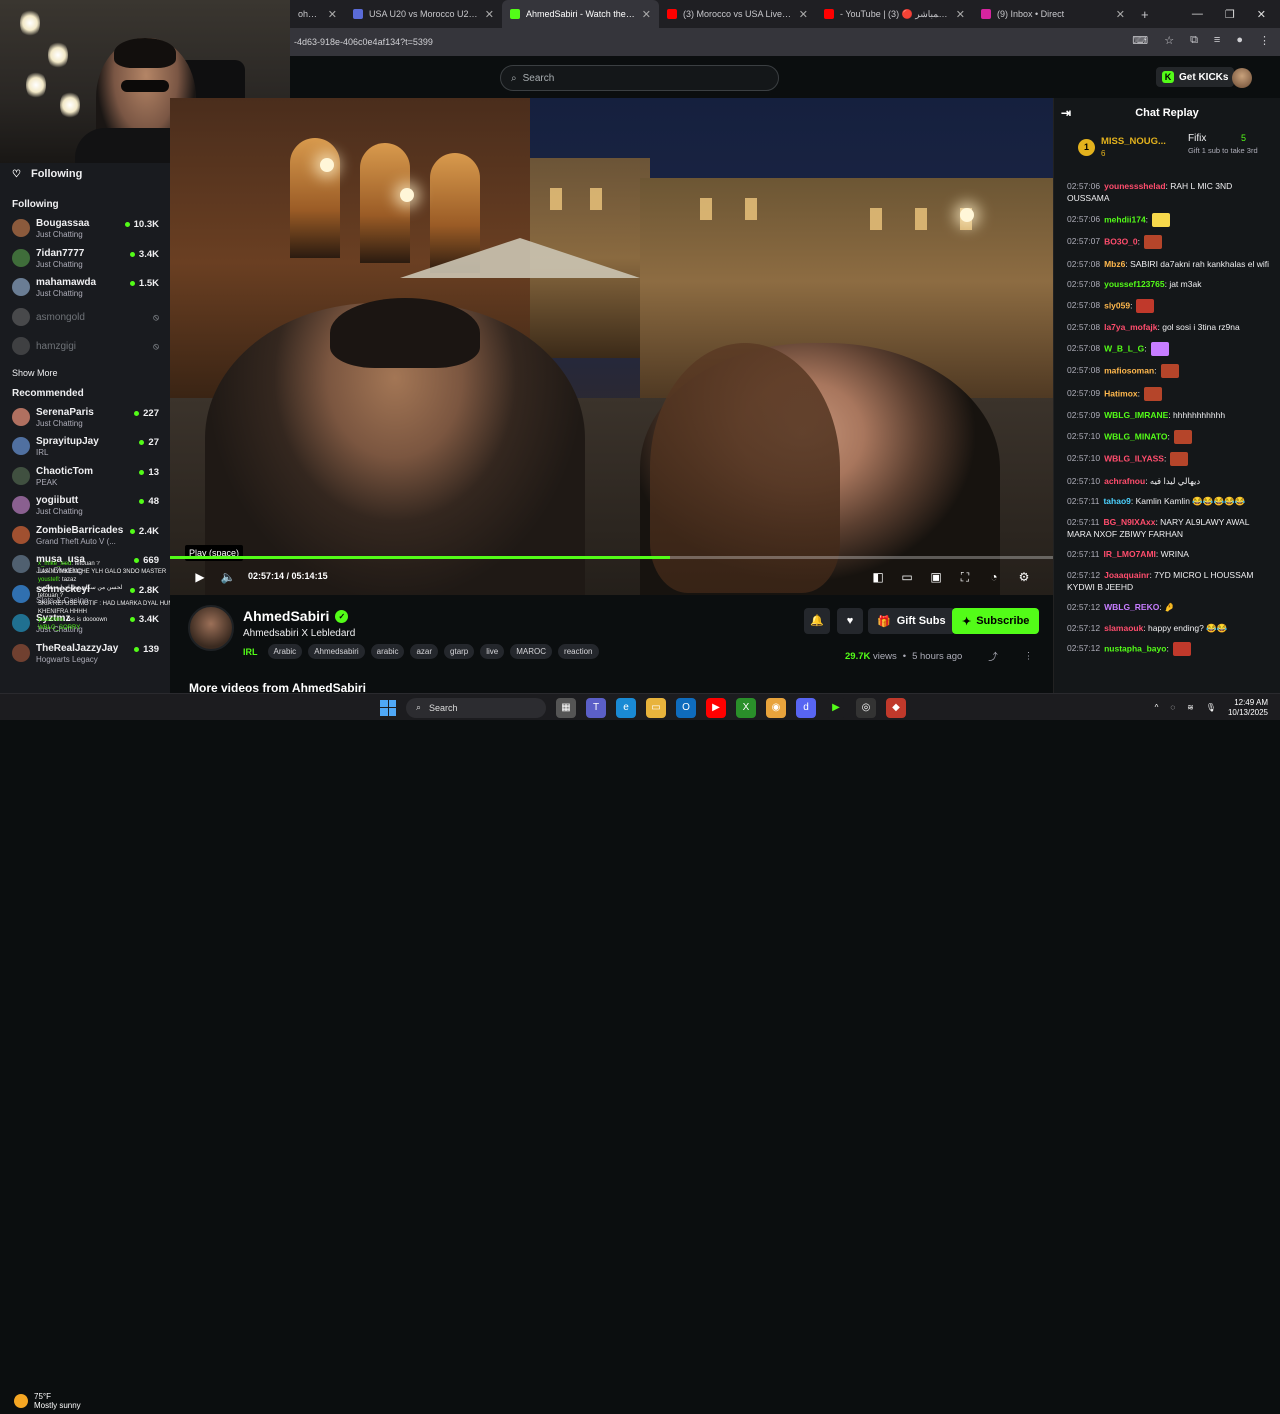  I want to click on file-explorer-icon: ▭, so click(656, 707).